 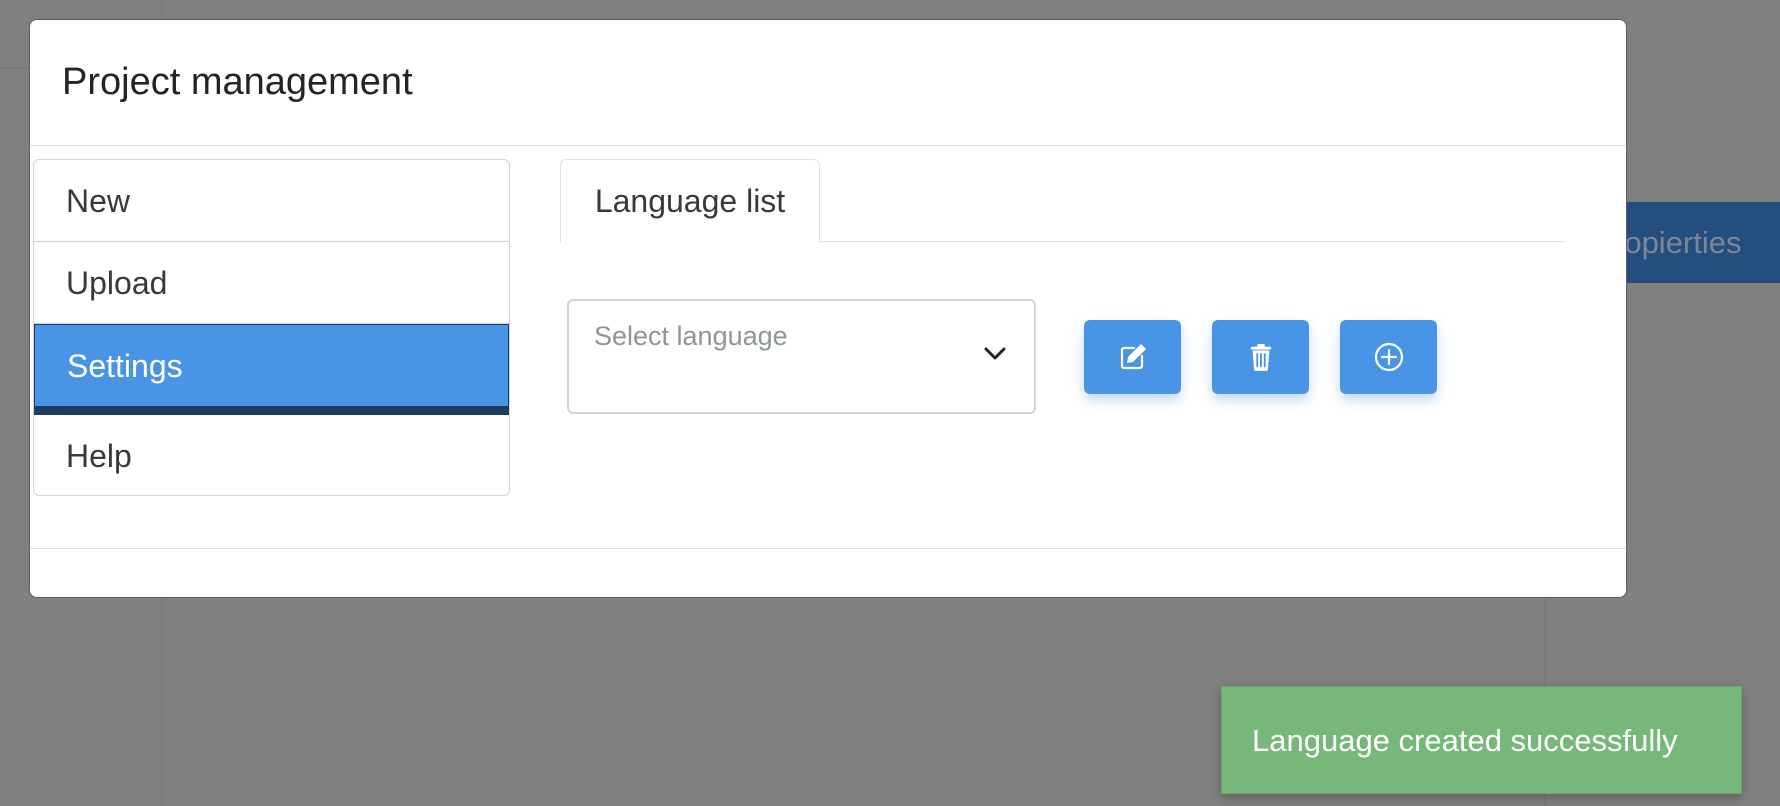 I want to click on trash-icon, so click(x=1260, y=357).